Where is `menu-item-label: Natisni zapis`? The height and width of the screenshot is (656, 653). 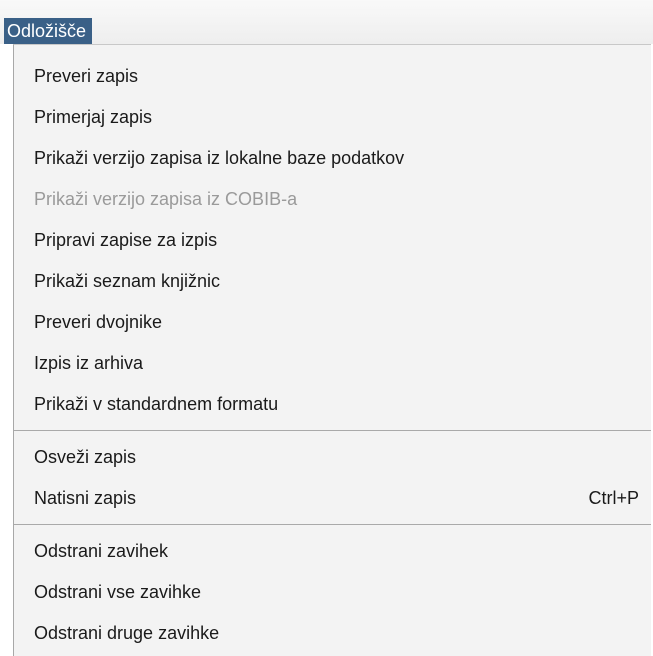
menu-item-label: Natisni zapis is located at coordinates (85, 498).